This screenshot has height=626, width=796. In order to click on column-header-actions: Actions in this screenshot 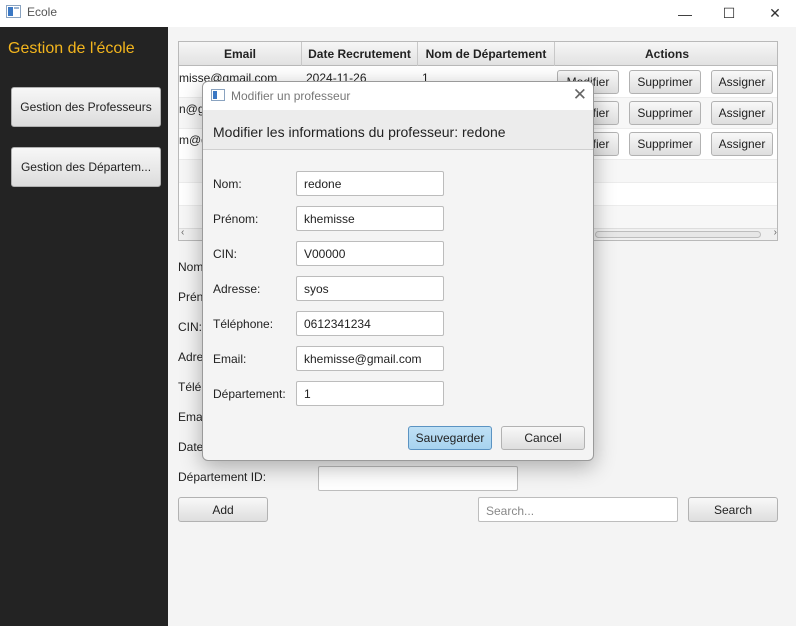, I will do `click(666, 54)`.